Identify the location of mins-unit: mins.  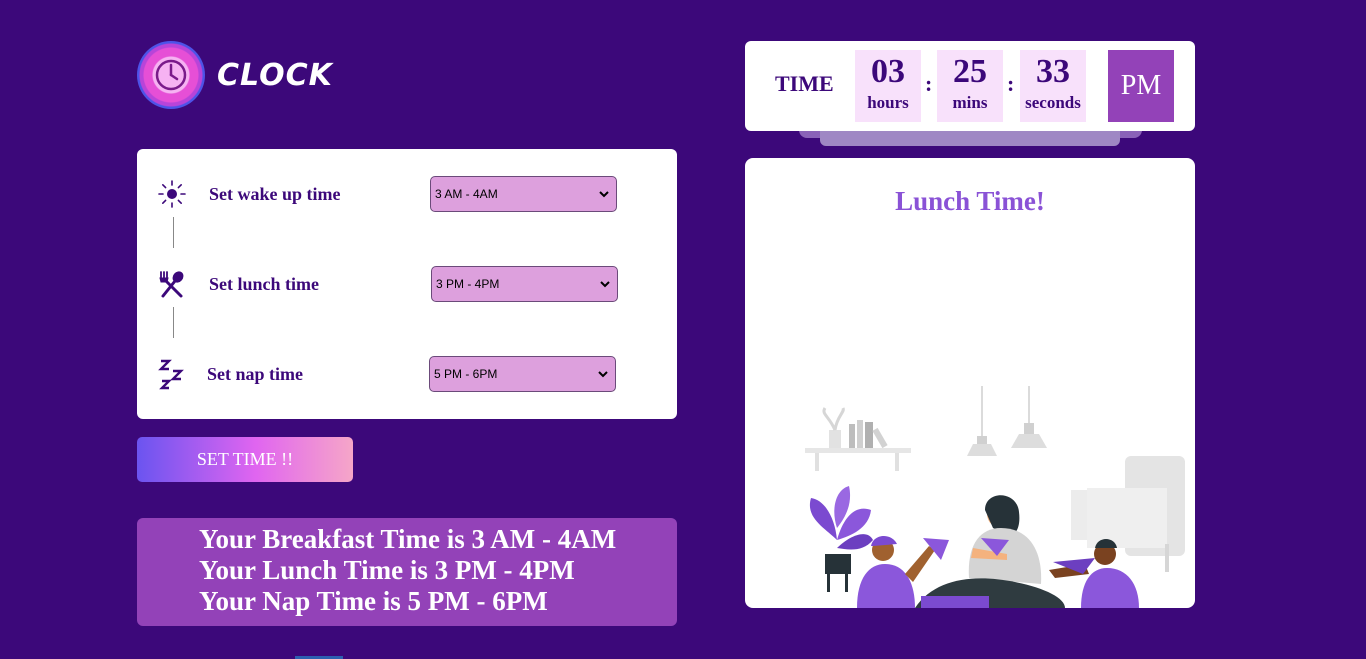
(970, 102).